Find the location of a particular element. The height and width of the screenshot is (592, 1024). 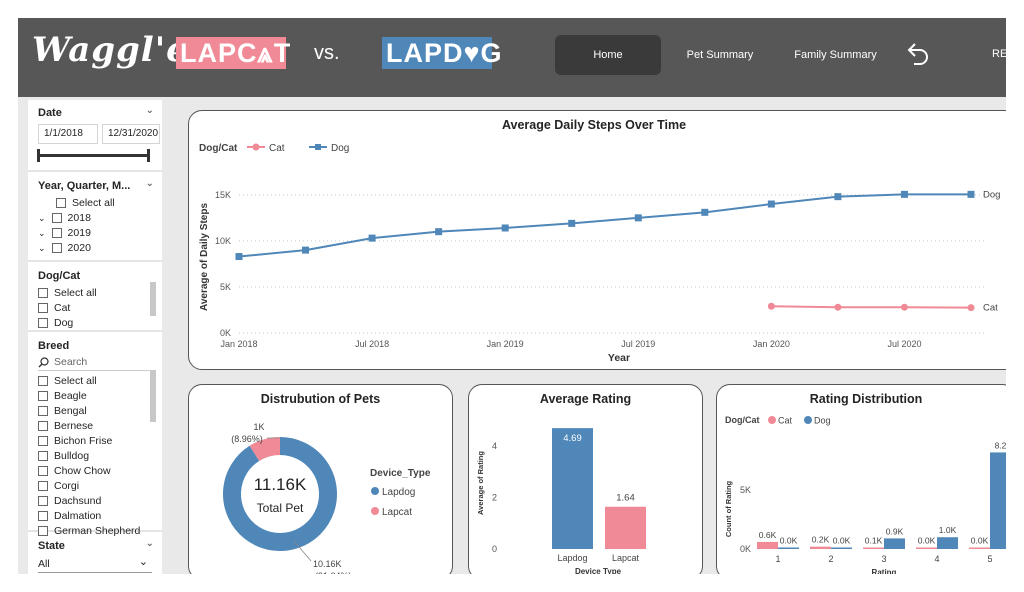

pet-option-select-all: Select all is located at coordinates (67, 293).